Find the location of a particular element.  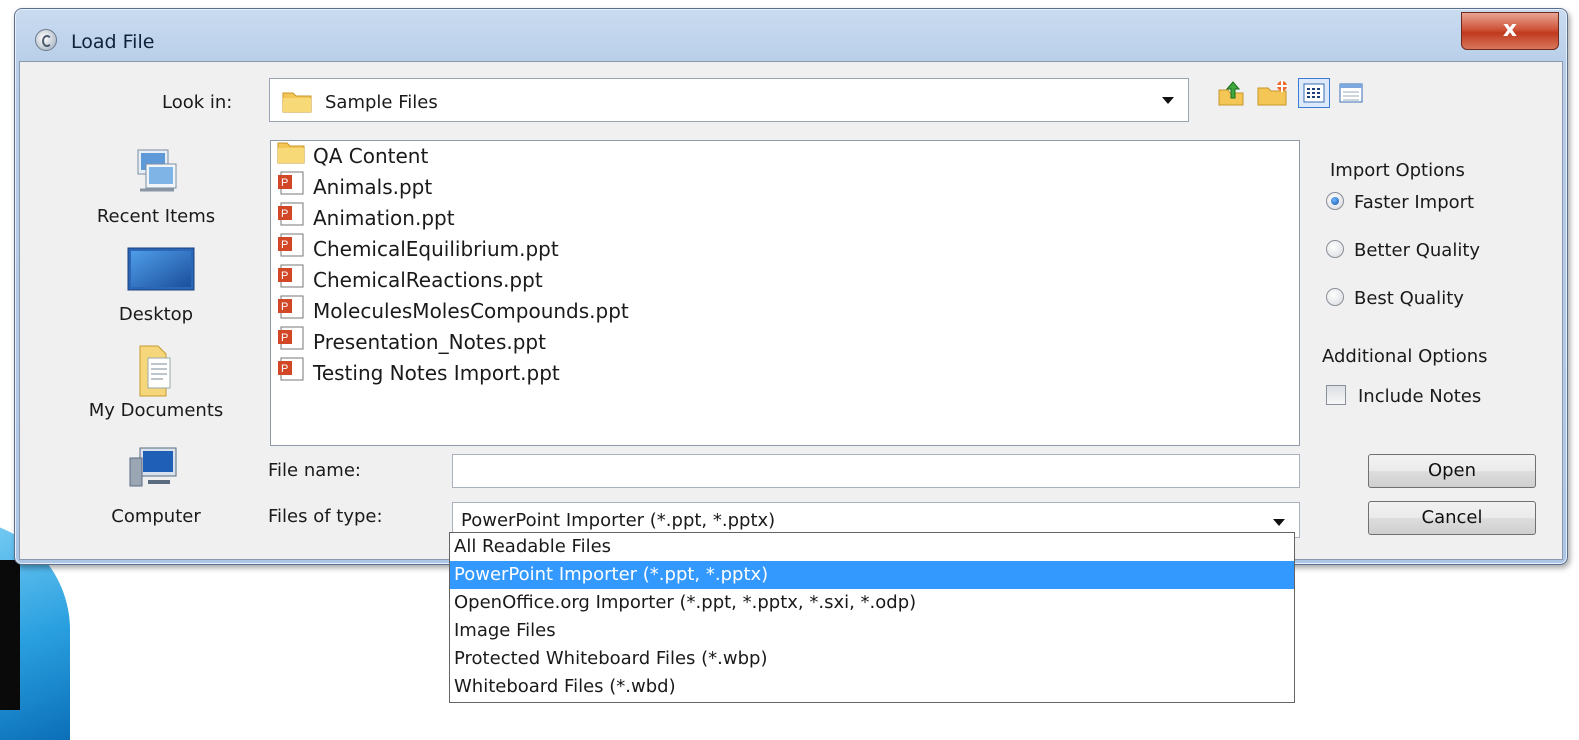

list-item: P Testing Notes Import.ppt is located at coordinates (418, 373).